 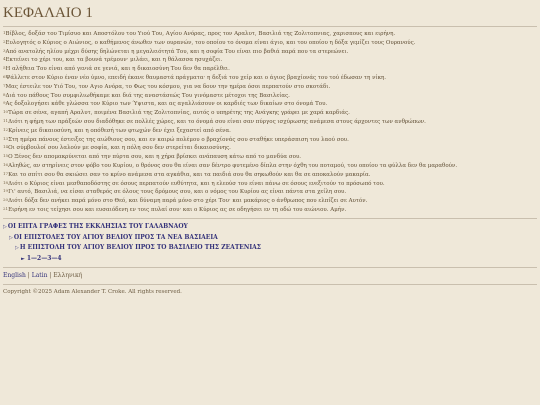 I want to click on language-link-english: English, so click(x=14, y=275).